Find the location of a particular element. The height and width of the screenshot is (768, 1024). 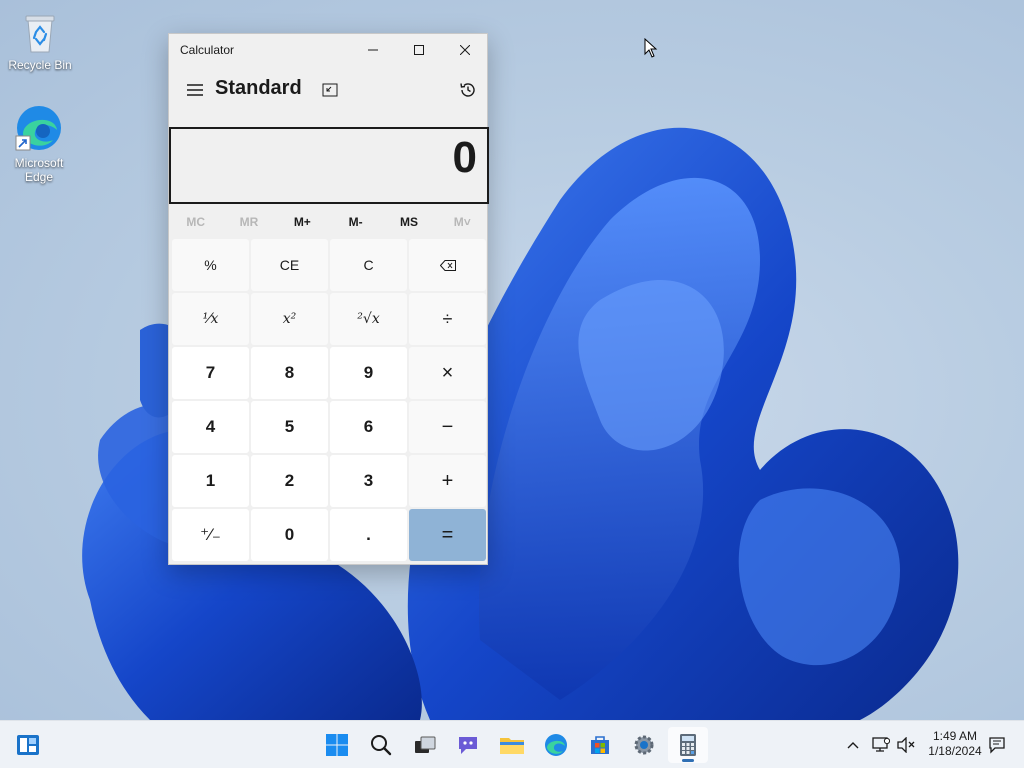

reciprocal-button: ¹⁄x is located at coordinates (210, 319).